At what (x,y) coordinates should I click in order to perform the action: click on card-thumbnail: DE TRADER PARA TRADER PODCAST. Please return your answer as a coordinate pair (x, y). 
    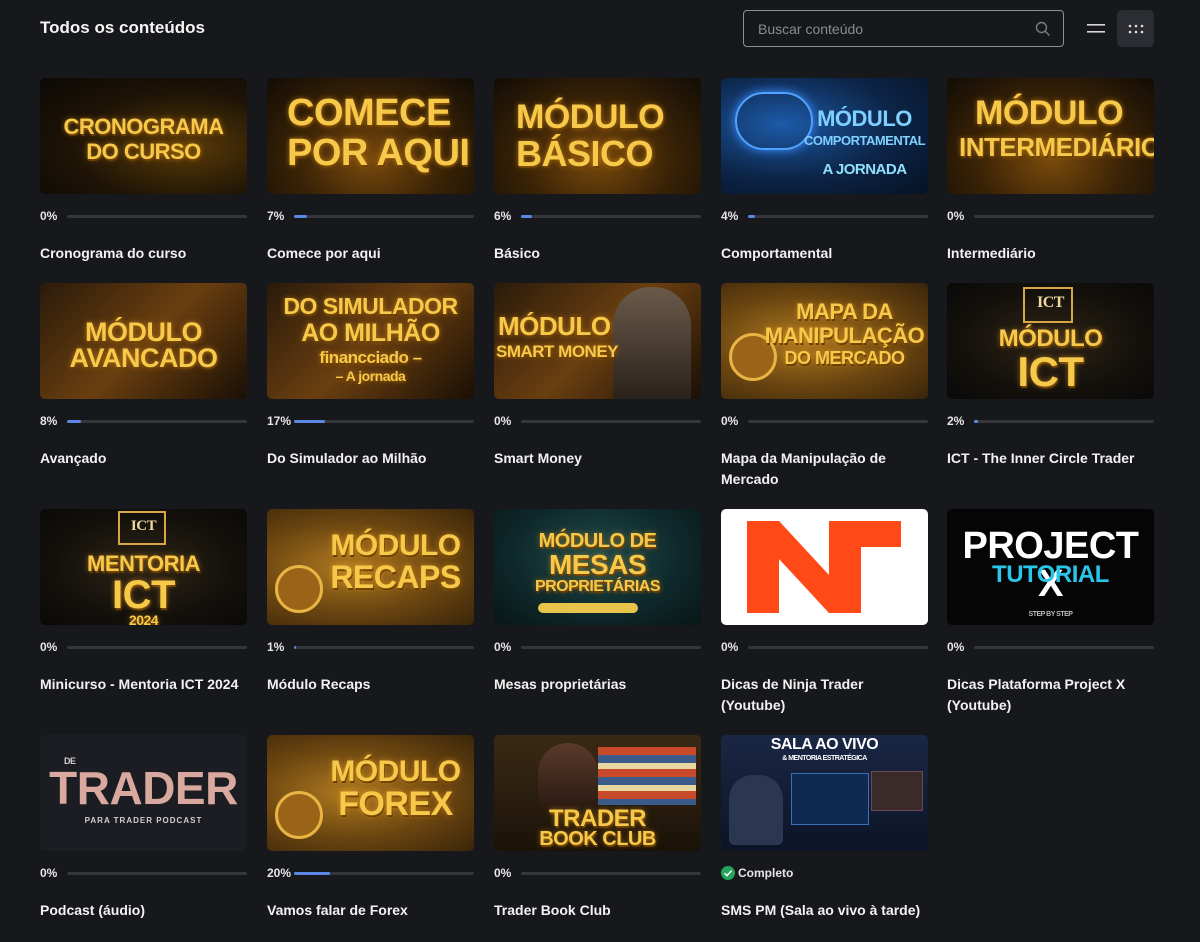
    Looking at the image, I should click on (143, 793).